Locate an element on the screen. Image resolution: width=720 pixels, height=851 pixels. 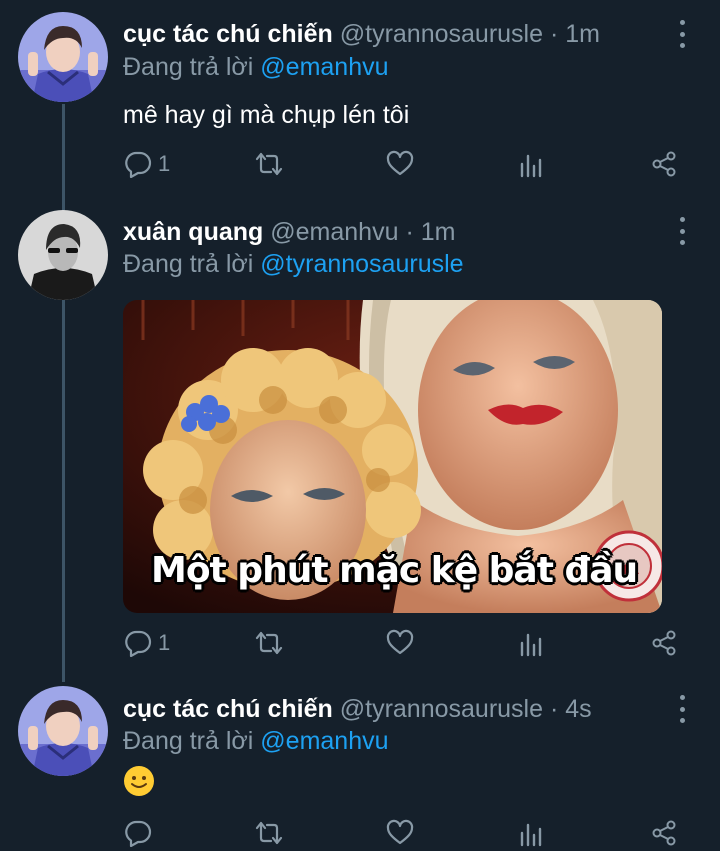
user-handle: @emanhvu is located at coordinates (334, 232).